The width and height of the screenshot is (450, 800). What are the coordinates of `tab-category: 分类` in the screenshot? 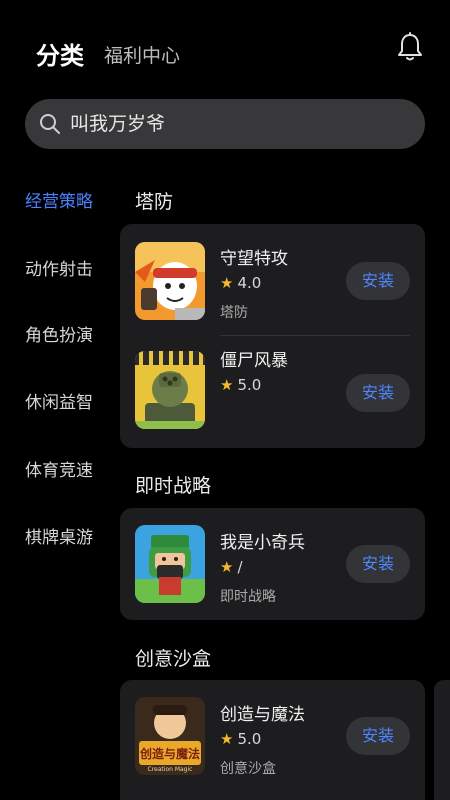 It's located at (60, 53).